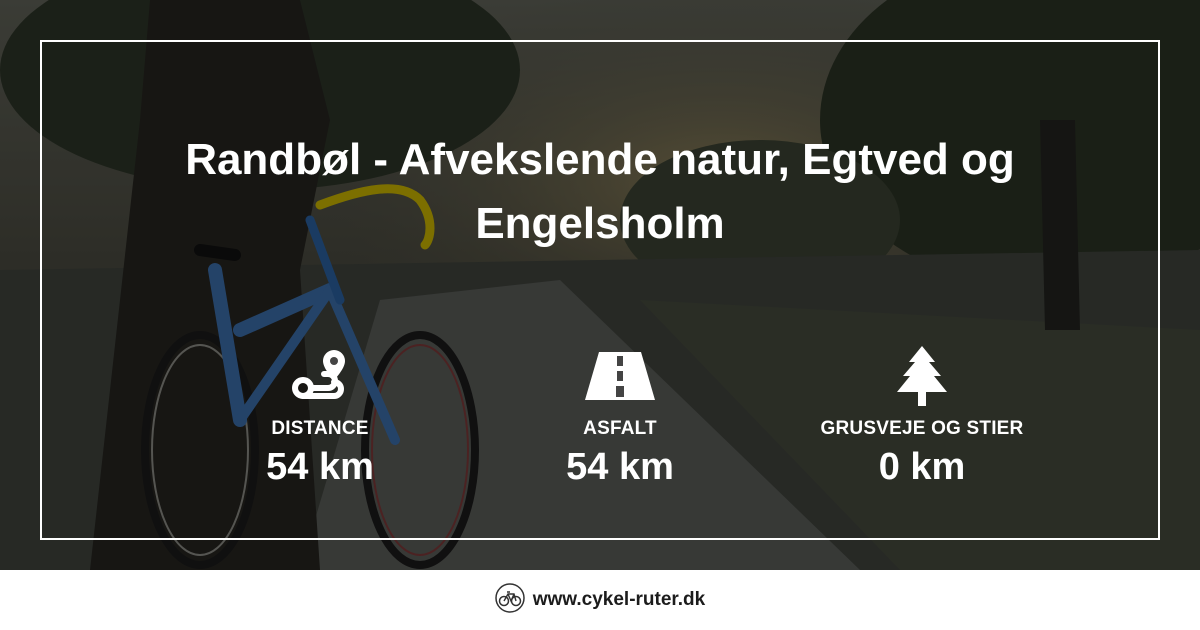 This screenshot has height=630, width=1200. I want to click on stat-gravel-value: 0 km, so click(922, 467).